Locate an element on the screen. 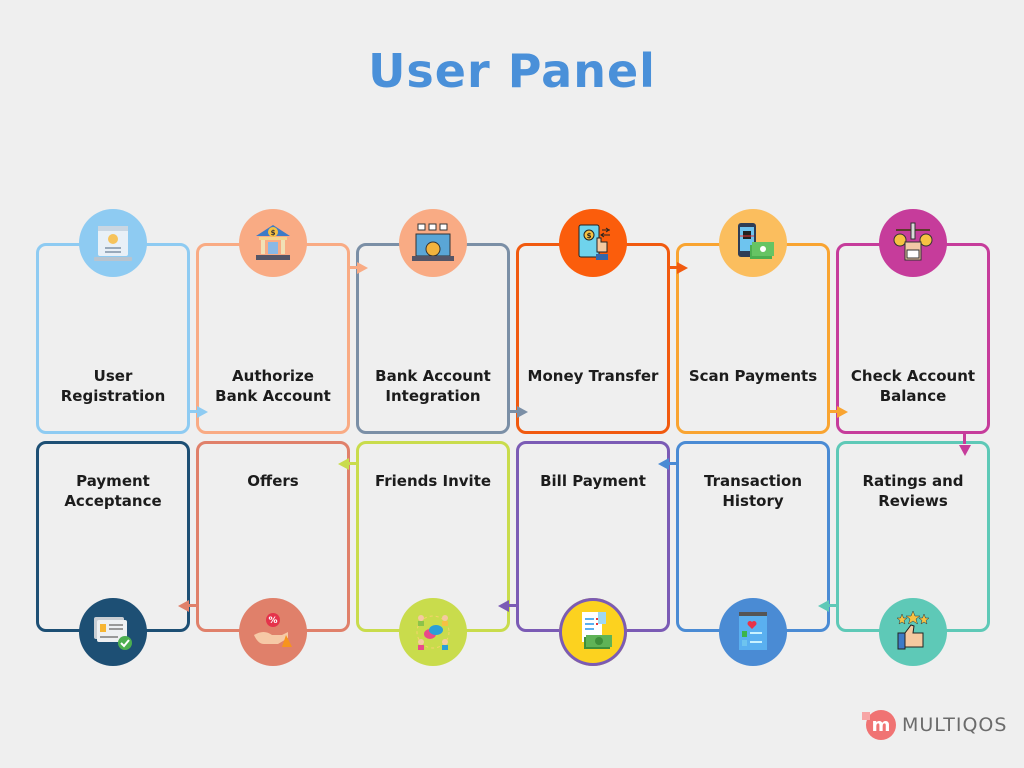  step-label: Payment Acceptance is located at coordinates (113, 491).